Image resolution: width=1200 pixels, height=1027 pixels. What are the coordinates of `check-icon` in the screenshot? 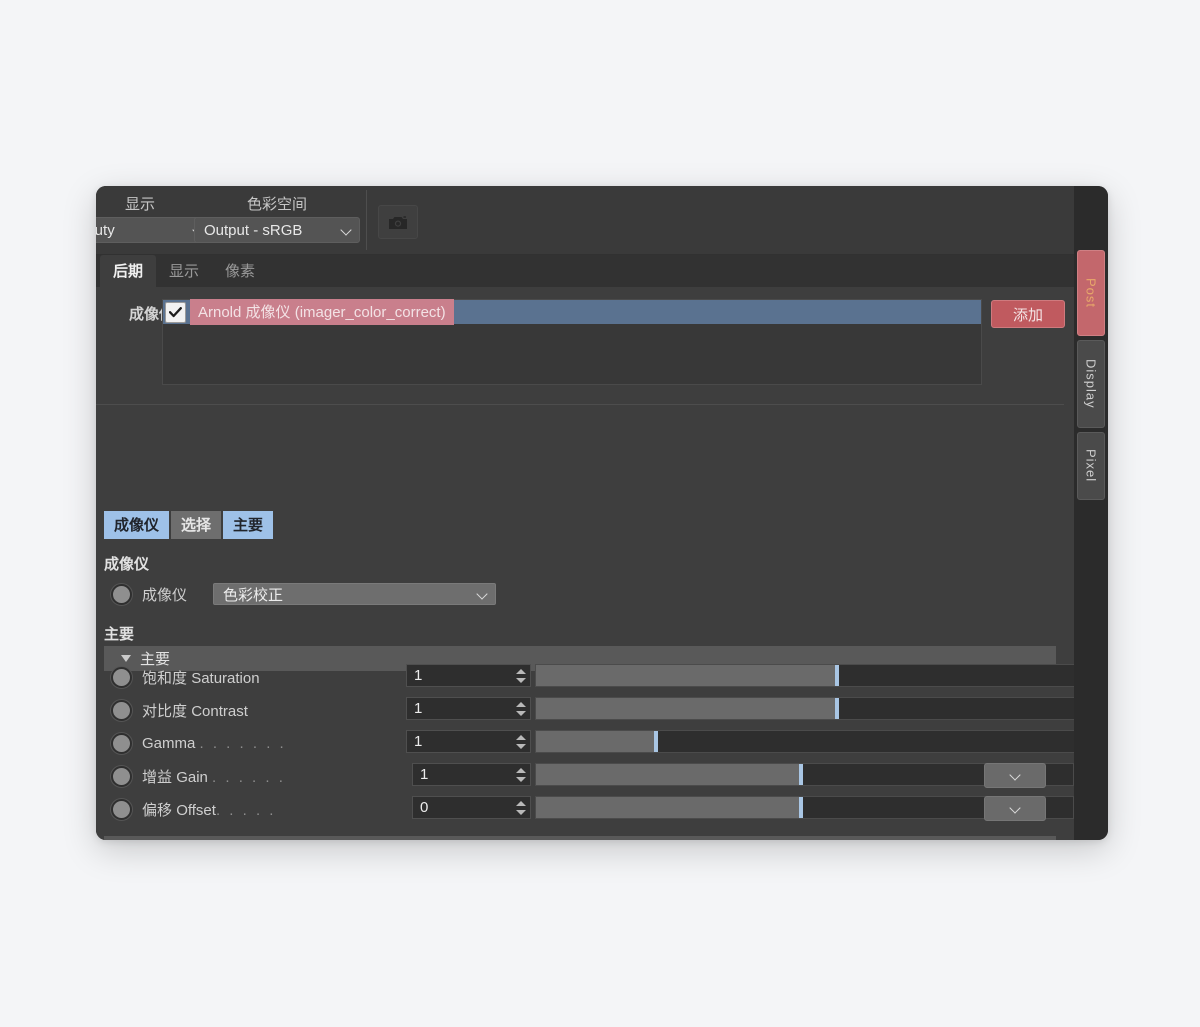 It's located at (175, 311).